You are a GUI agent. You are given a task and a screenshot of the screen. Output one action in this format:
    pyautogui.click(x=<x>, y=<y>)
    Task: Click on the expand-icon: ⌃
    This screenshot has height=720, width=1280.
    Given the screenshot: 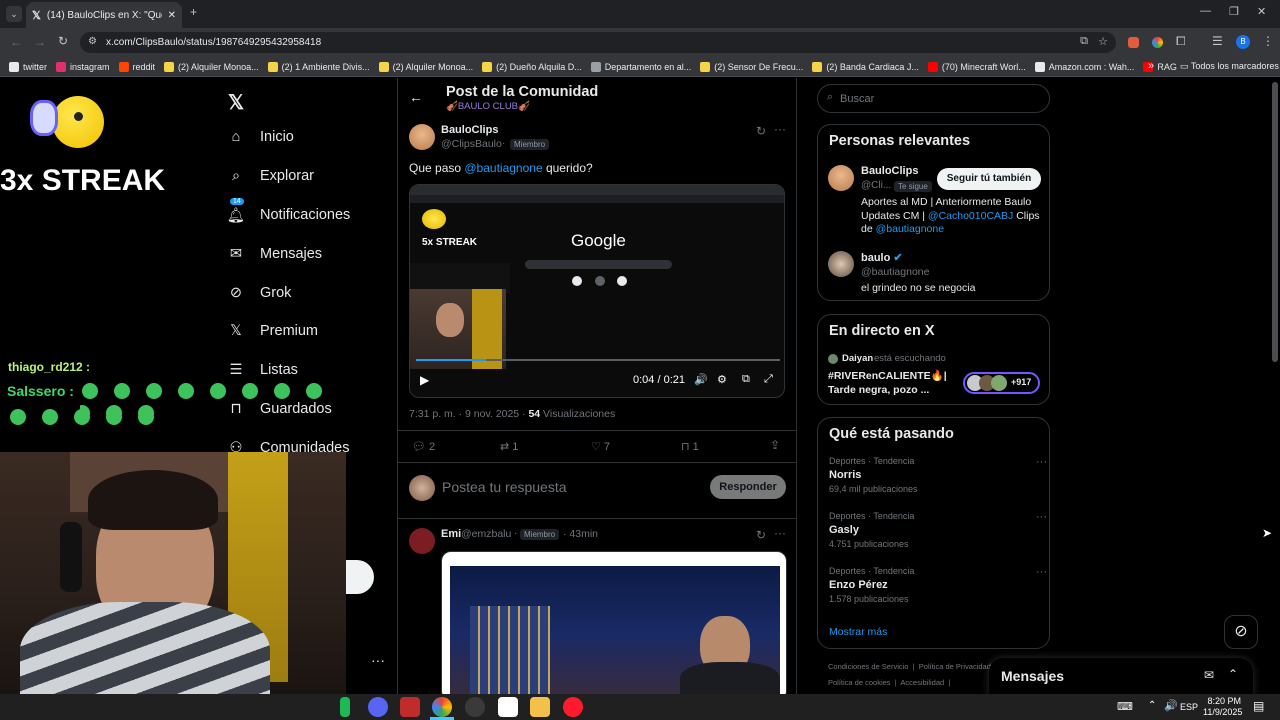 What is the action you would take?
    pyautogui.click(x=1233, y=674)
    